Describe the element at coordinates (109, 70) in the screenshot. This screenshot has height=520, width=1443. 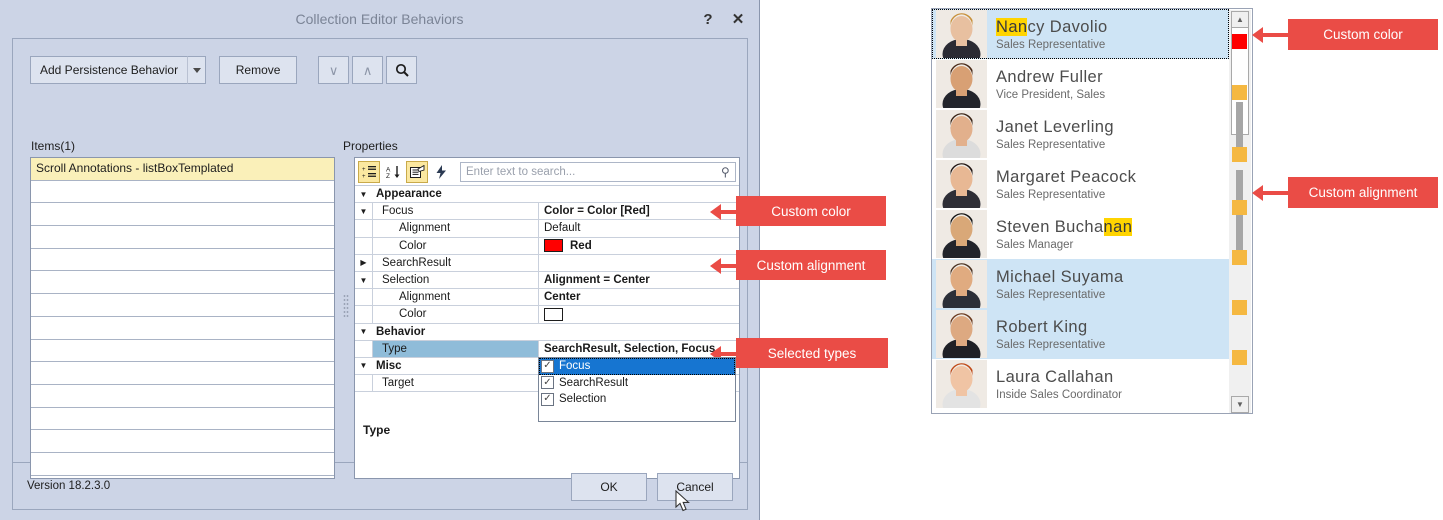
I see `add-persistence-behavior-button: Add Persistence Behavior` at that location.